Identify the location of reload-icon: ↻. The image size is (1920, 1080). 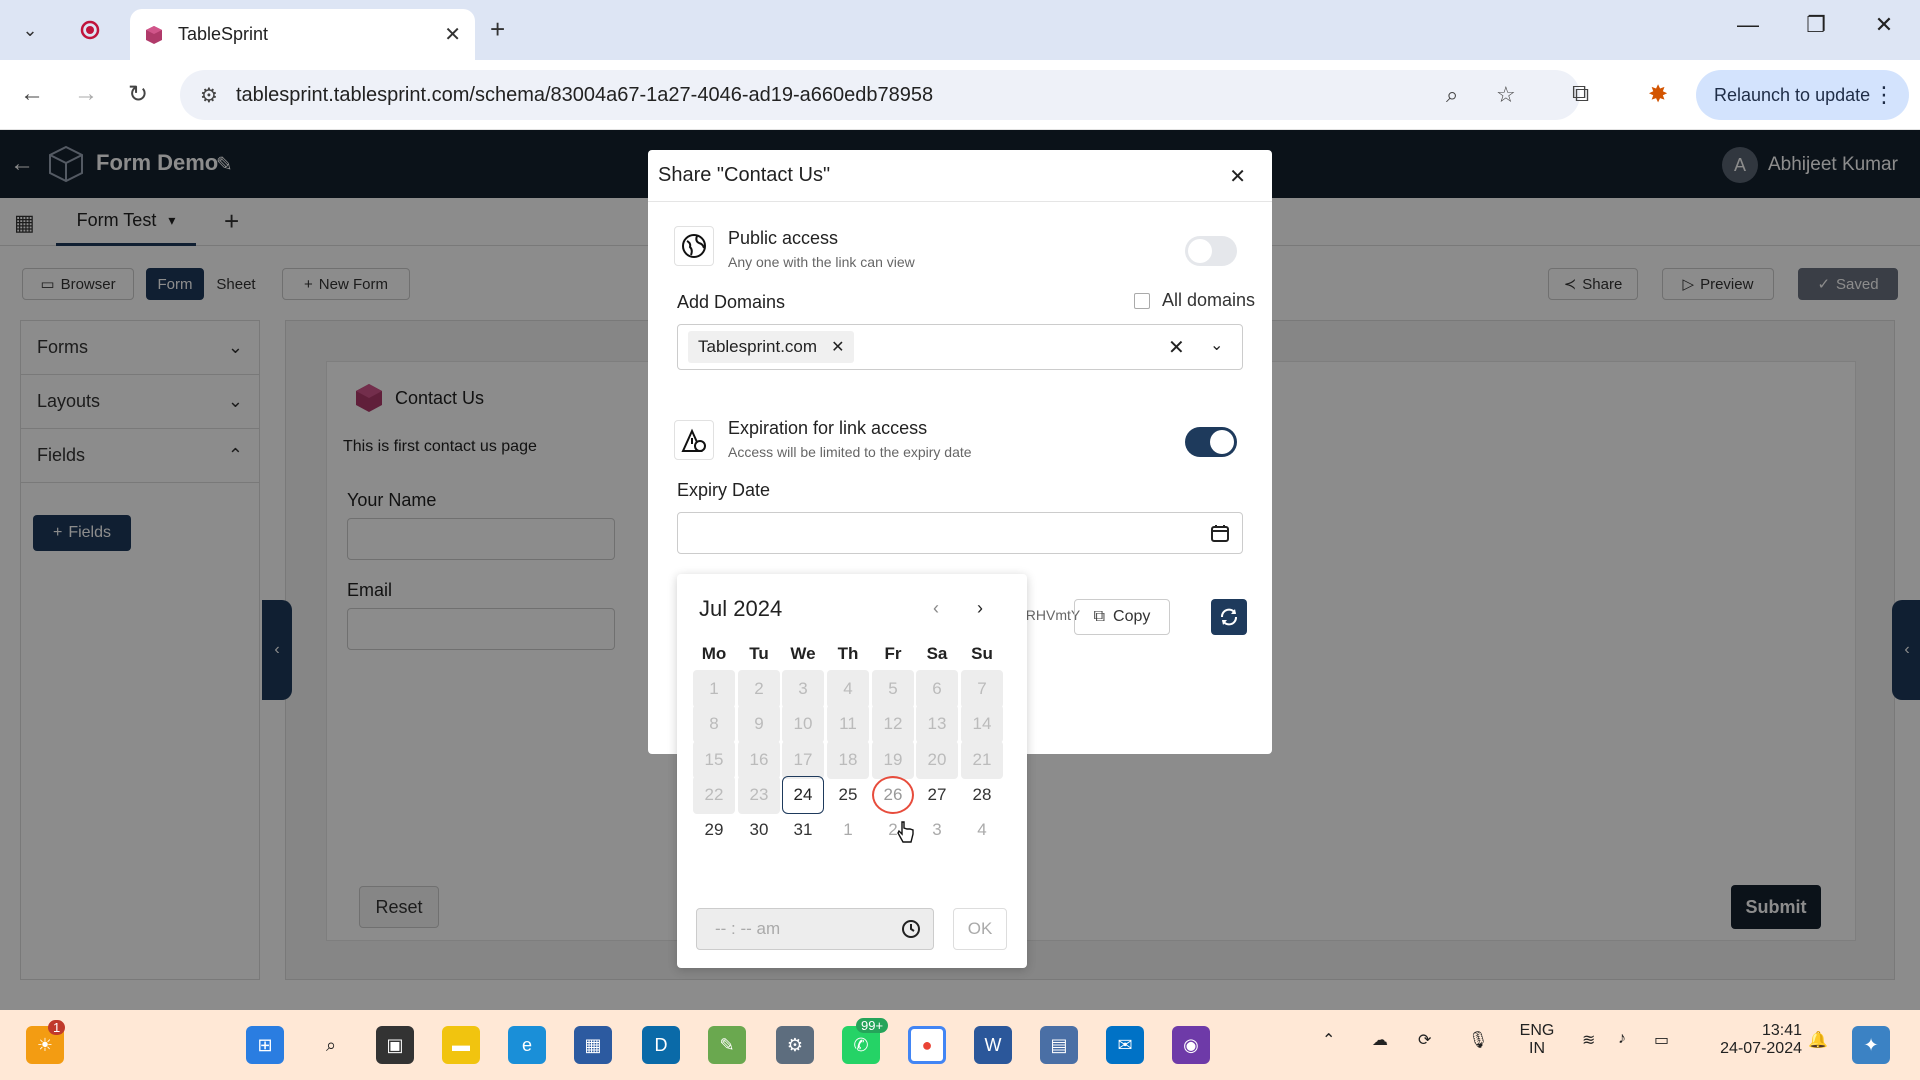
(138, 94).